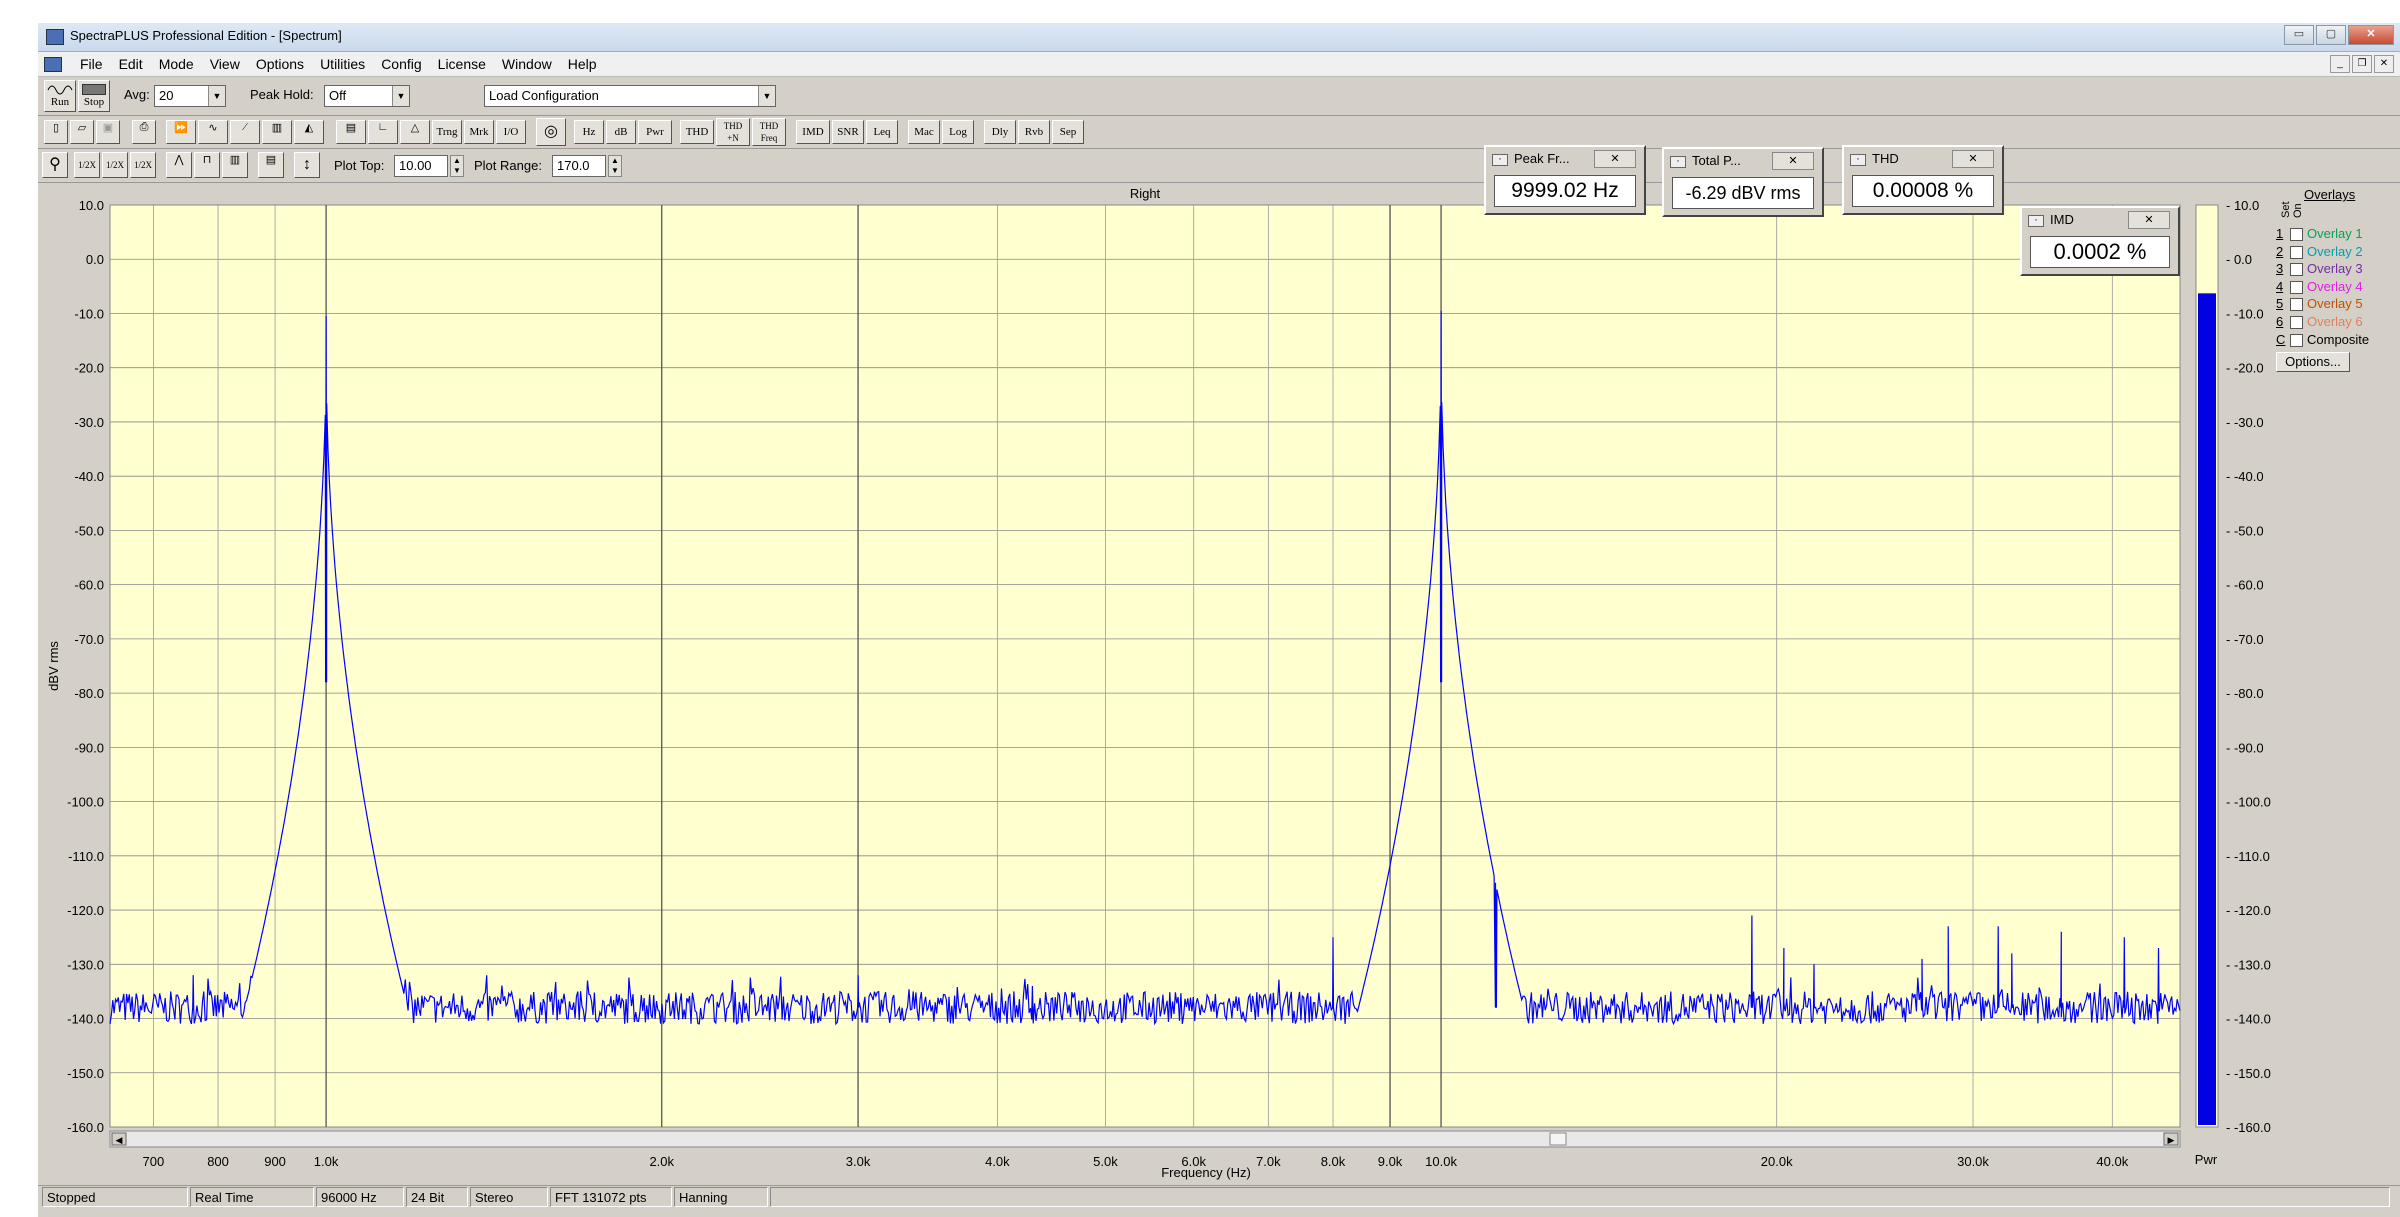  Describe the element at coordinates (2245, 530) in the screenshot. I see `y-tick-label-right: - -50.0` at that location.